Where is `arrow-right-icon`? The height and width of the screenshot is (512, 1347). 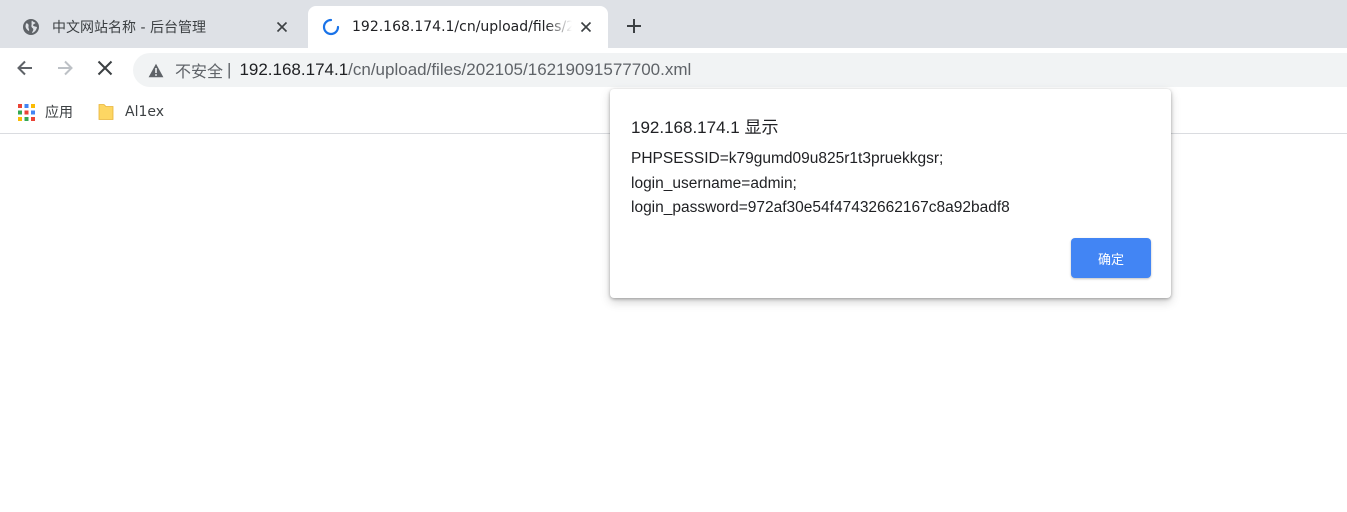
arrow-right-icon is located at coordinates (65, 70).